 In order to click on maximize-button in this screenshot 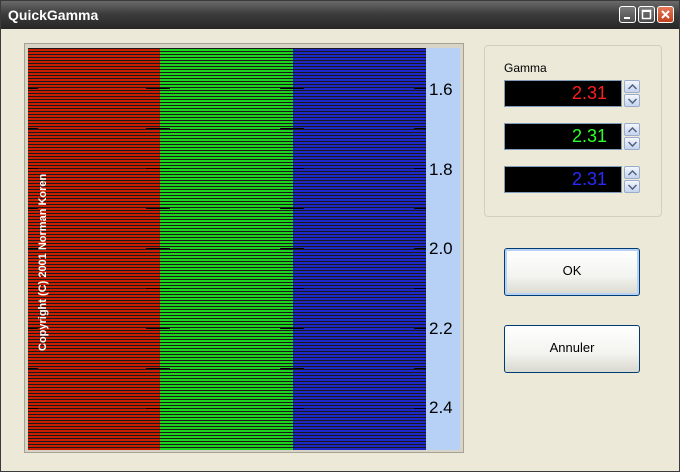, I will do `click(646, 14)`.